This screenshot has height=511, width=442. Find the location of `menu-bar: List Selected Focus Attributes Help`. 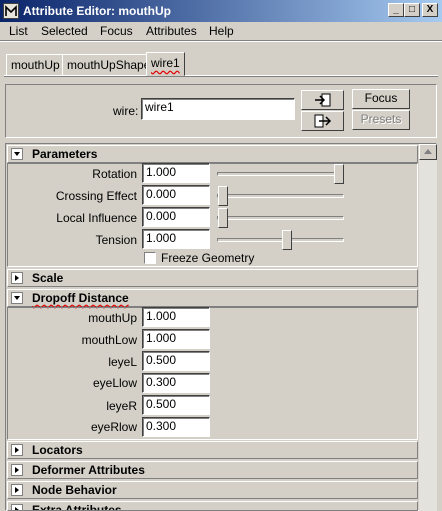

menu-bar: List Selected Focus Attributes Help is located at coordinates (221, 31).